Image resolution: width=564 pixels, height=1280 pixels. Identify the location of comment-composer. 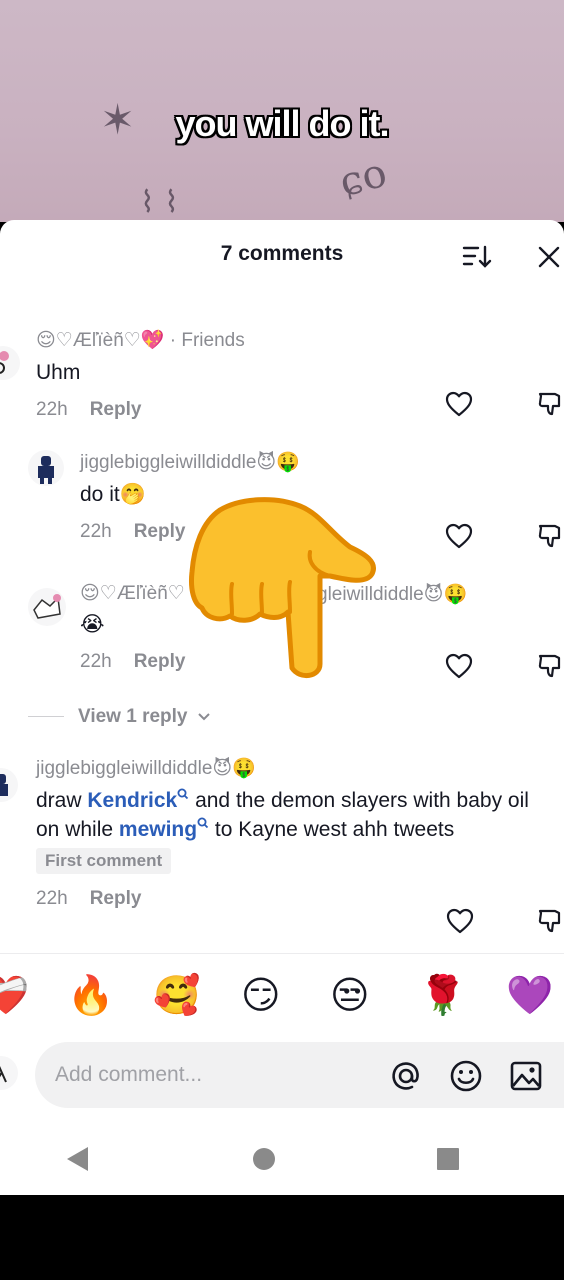
(299, 1075).